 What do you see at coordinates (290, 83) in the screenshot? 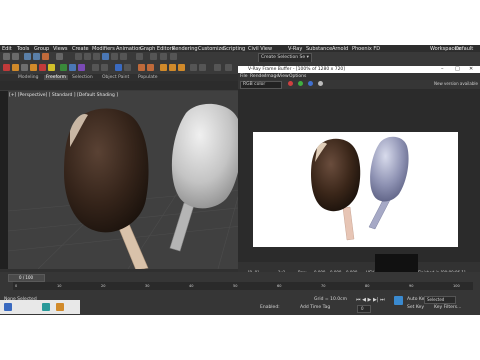
I see `red-channel-icon` at bounding box center [290, 83].